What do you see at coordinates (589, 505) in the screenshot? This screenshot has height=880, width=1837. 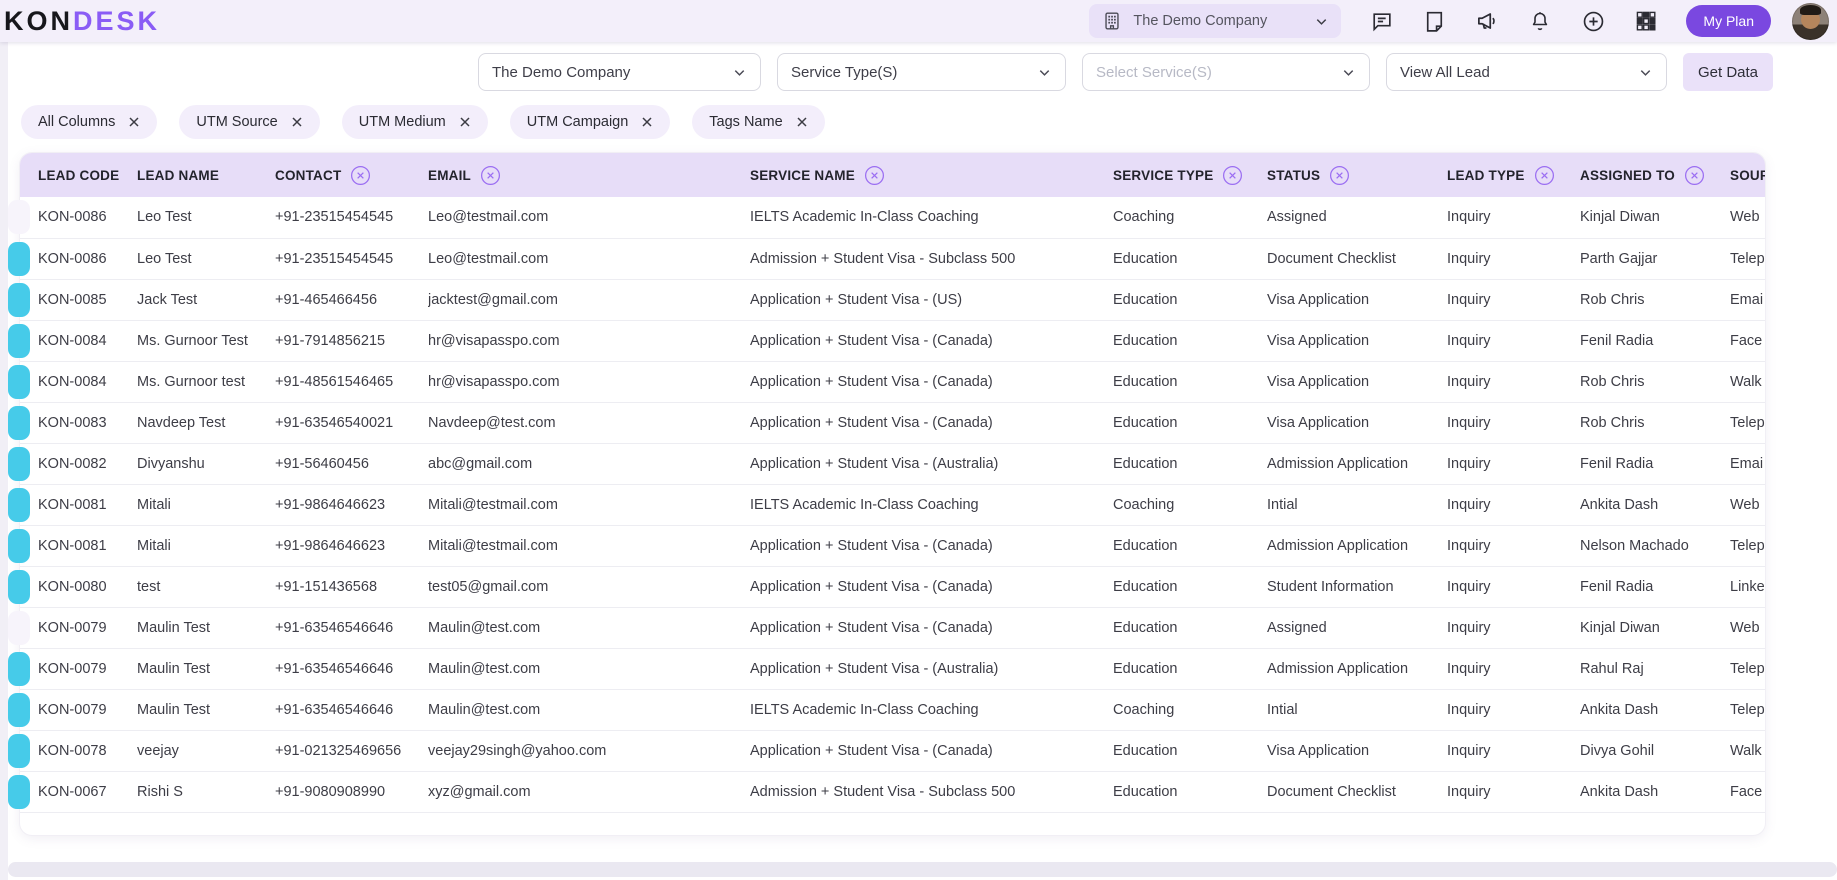 I see `cell-email: Mitali@testmail.com` at bounding box center [589, 505].